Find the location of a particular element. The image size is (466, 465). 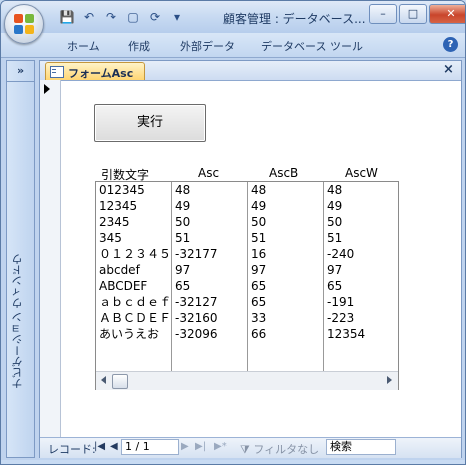

cell-ascb: 33 is located at coordinates (259, 318).